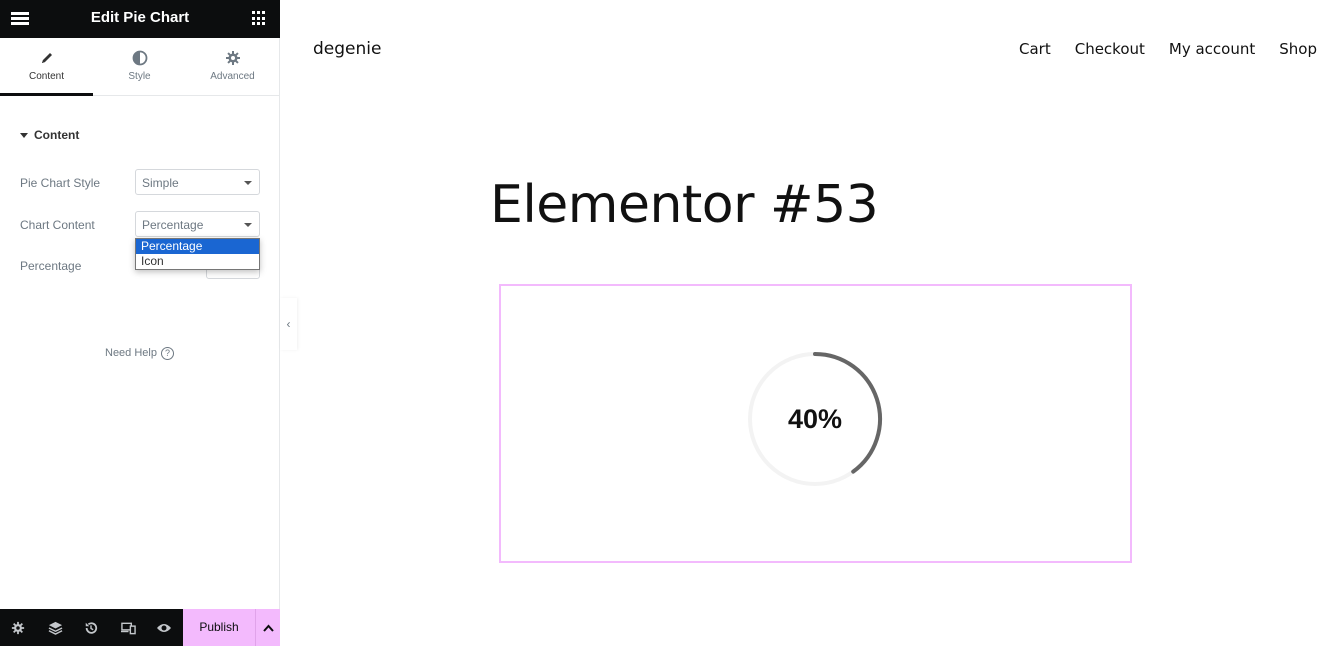  Describe the element at coordinates (1110, 49) in the screenshot. I see `nav-checkout: Checkout` at that location.